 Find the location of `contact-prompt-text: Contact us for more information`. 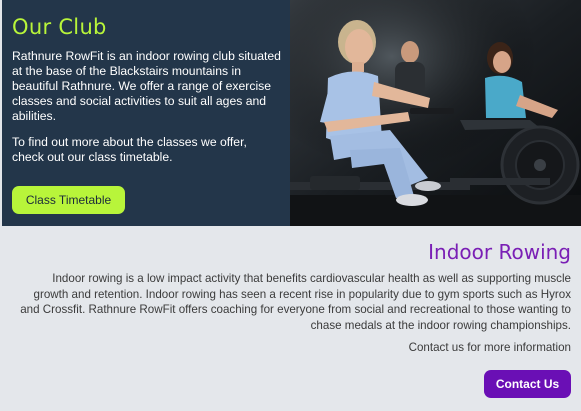

contact-prompt-text: Contact us for more information is located at coordinates (489, 347).